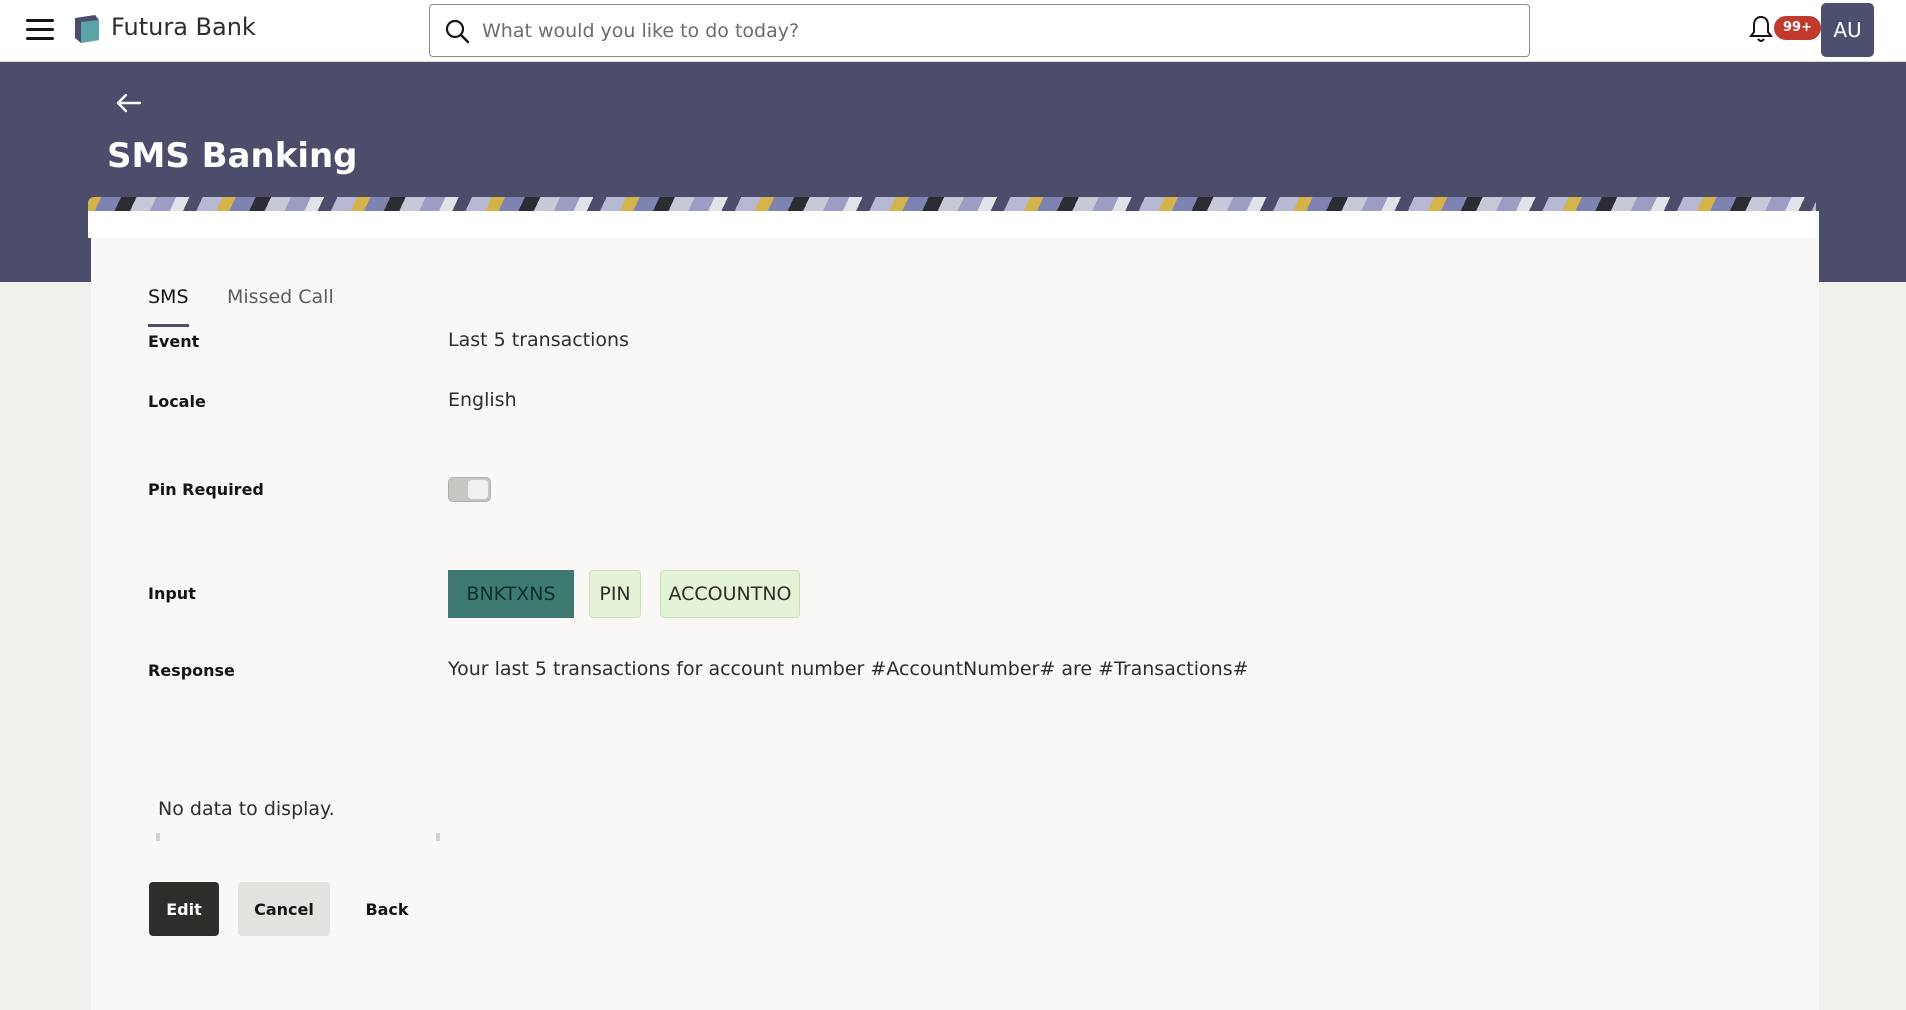 The image size is (1906, 1010). I want to click on brand-name: Futura Bank, so click(183, 27).